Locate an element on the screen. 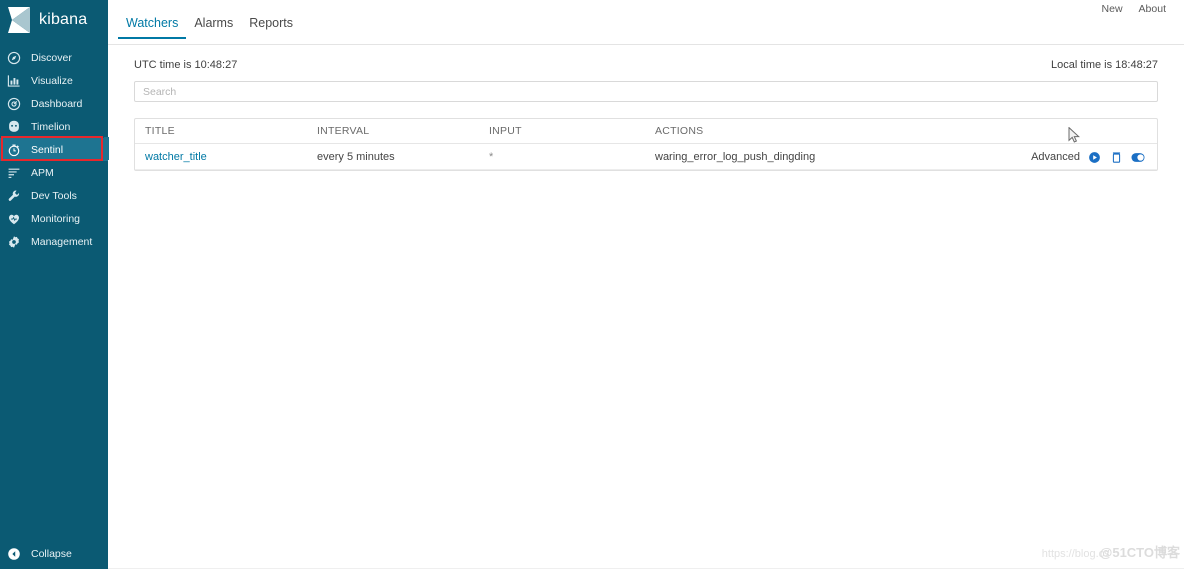  tab-alarms: Alarms is located at coordinates (213, 26).